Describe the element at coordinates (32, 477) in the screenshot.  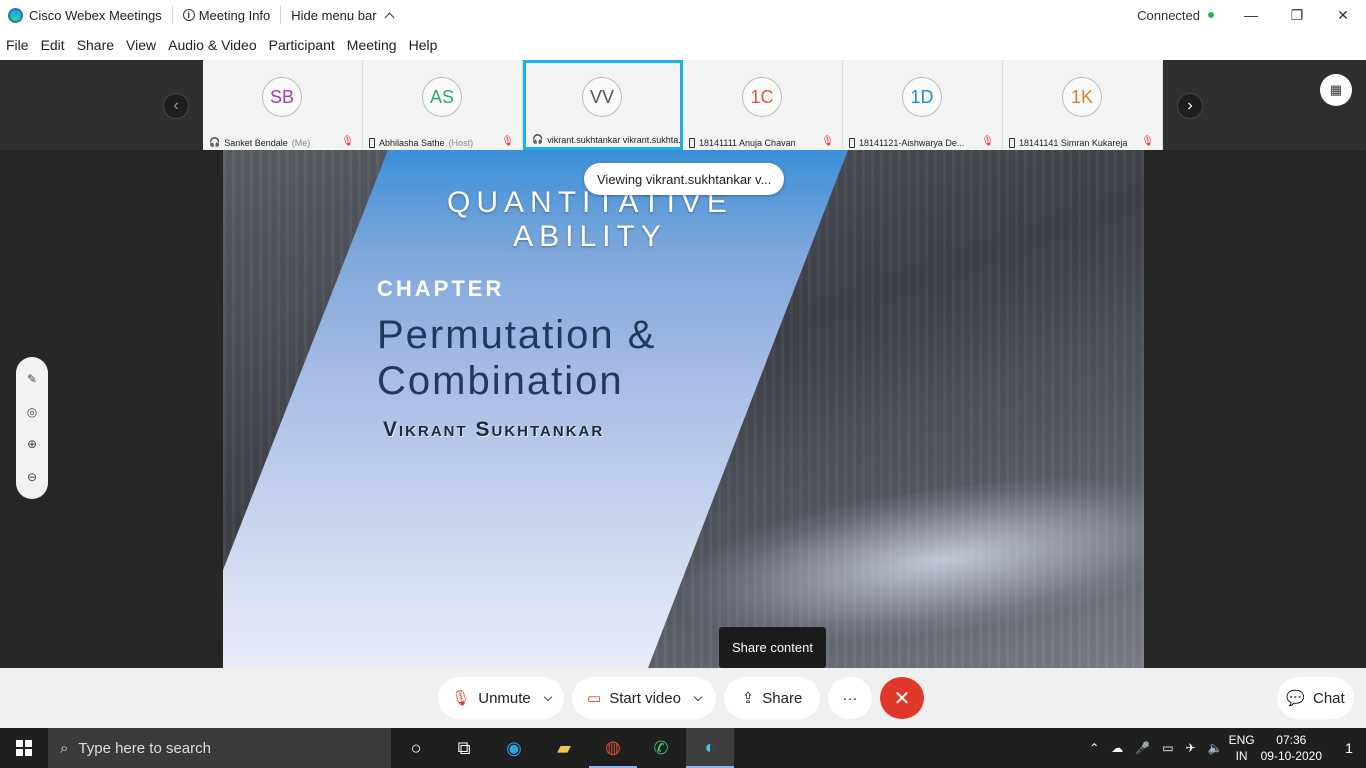
I see `zoom-out-icon: ⊖` at that location.